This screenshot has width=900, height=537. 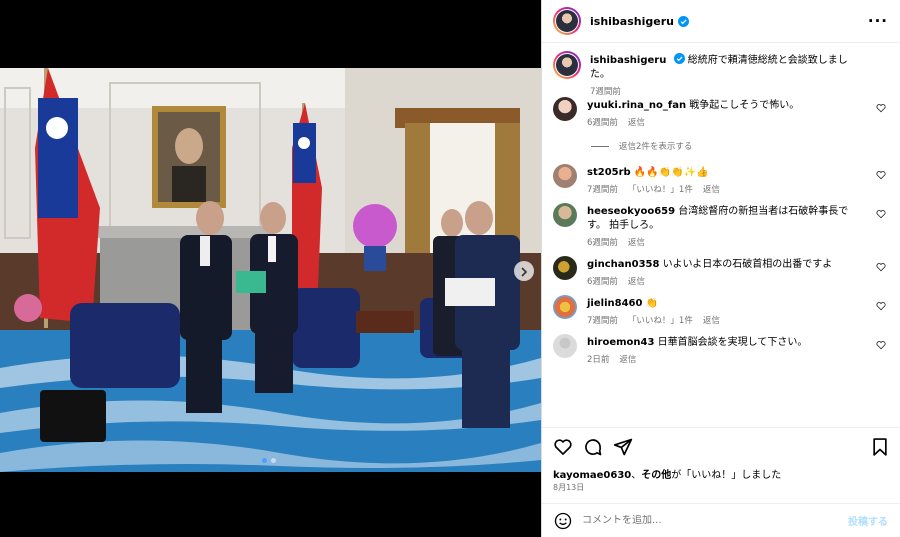 I want to click on carousel-dot-active, so click(x=264, y=460).